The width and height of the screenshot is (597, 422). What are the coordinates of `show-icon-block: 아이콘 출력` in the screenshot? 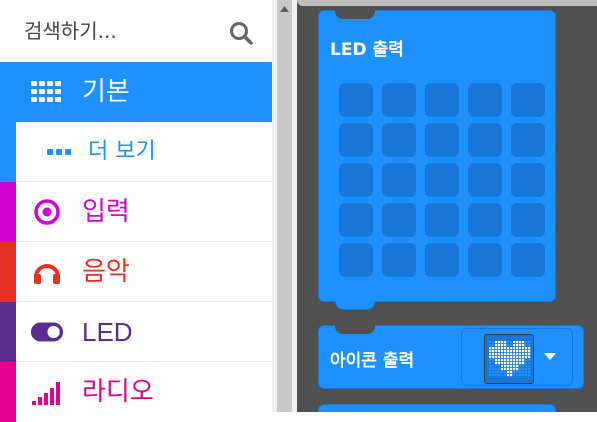 It's located at (451, 357).